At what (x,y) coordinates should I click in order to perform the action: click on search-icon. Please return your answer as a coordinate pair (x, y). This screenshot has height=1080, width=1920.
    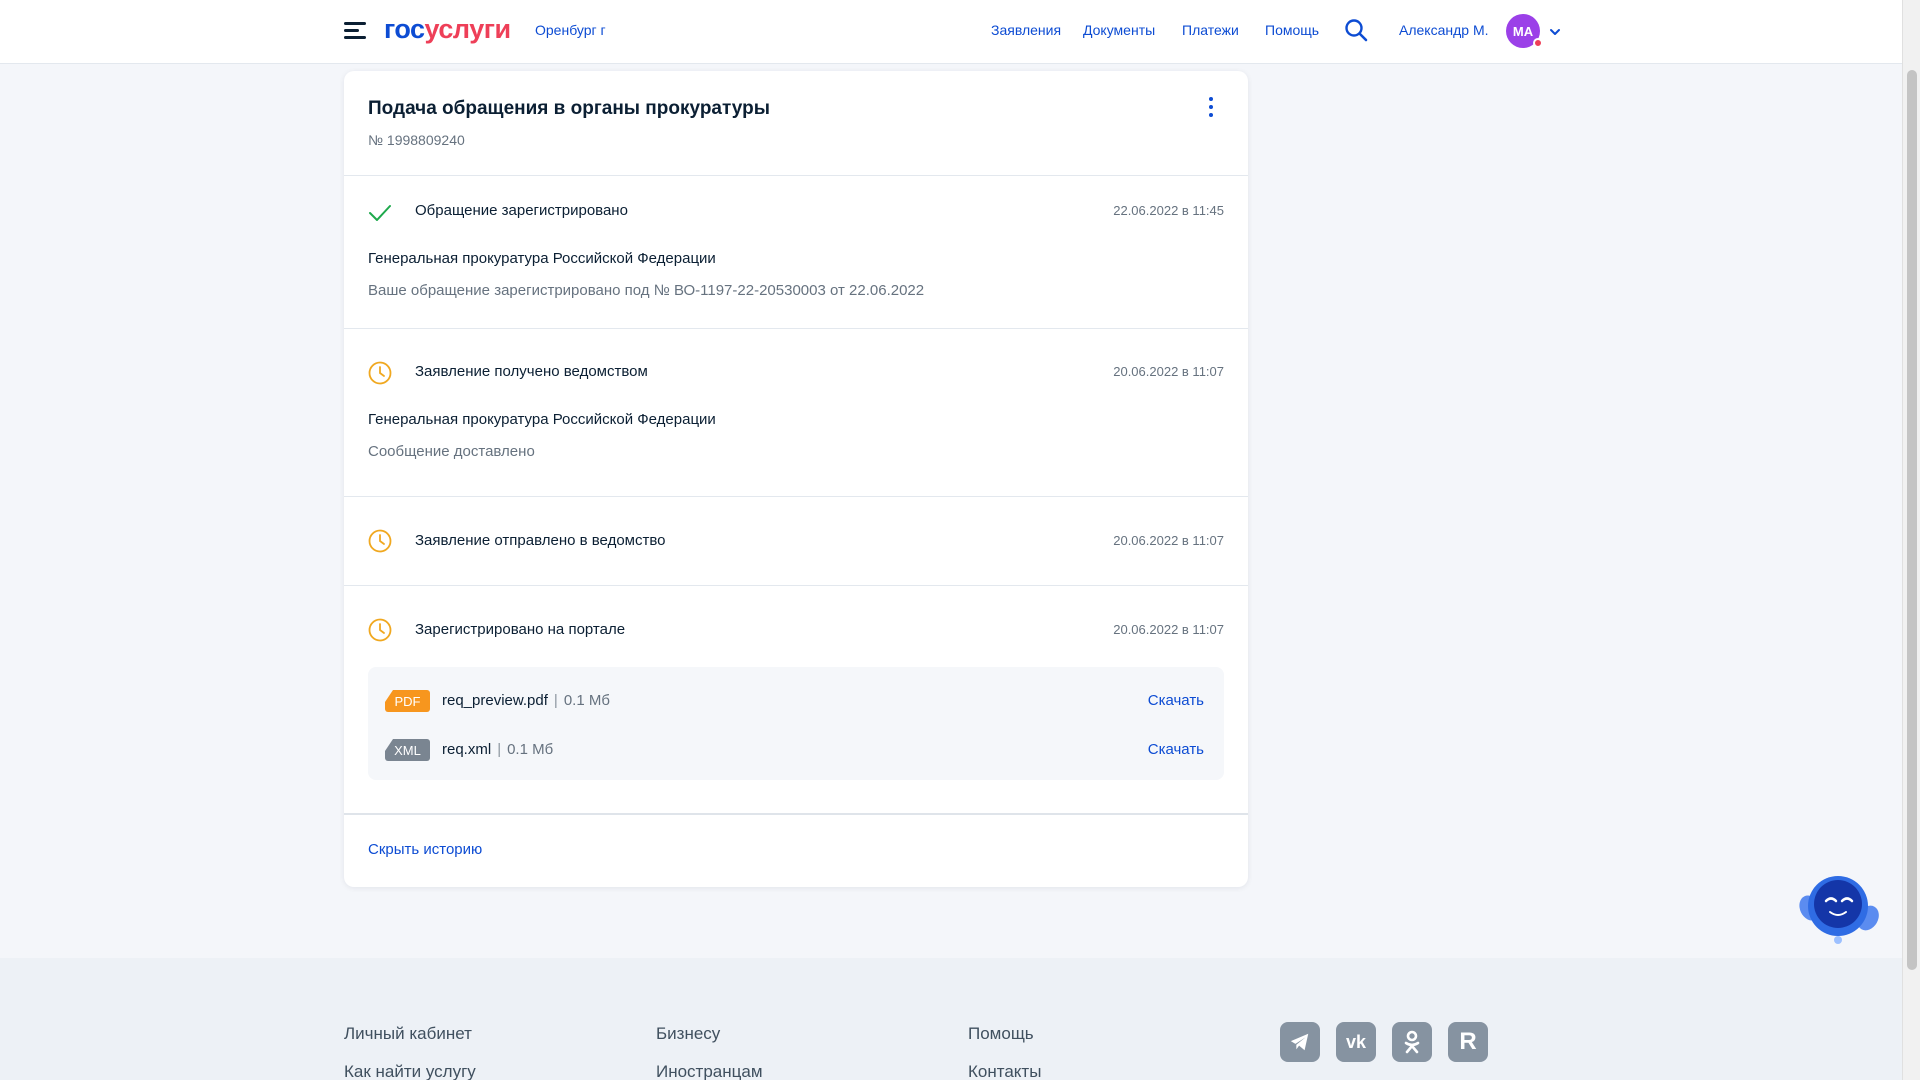
    Looking at the image, I should click on (1356, 30).